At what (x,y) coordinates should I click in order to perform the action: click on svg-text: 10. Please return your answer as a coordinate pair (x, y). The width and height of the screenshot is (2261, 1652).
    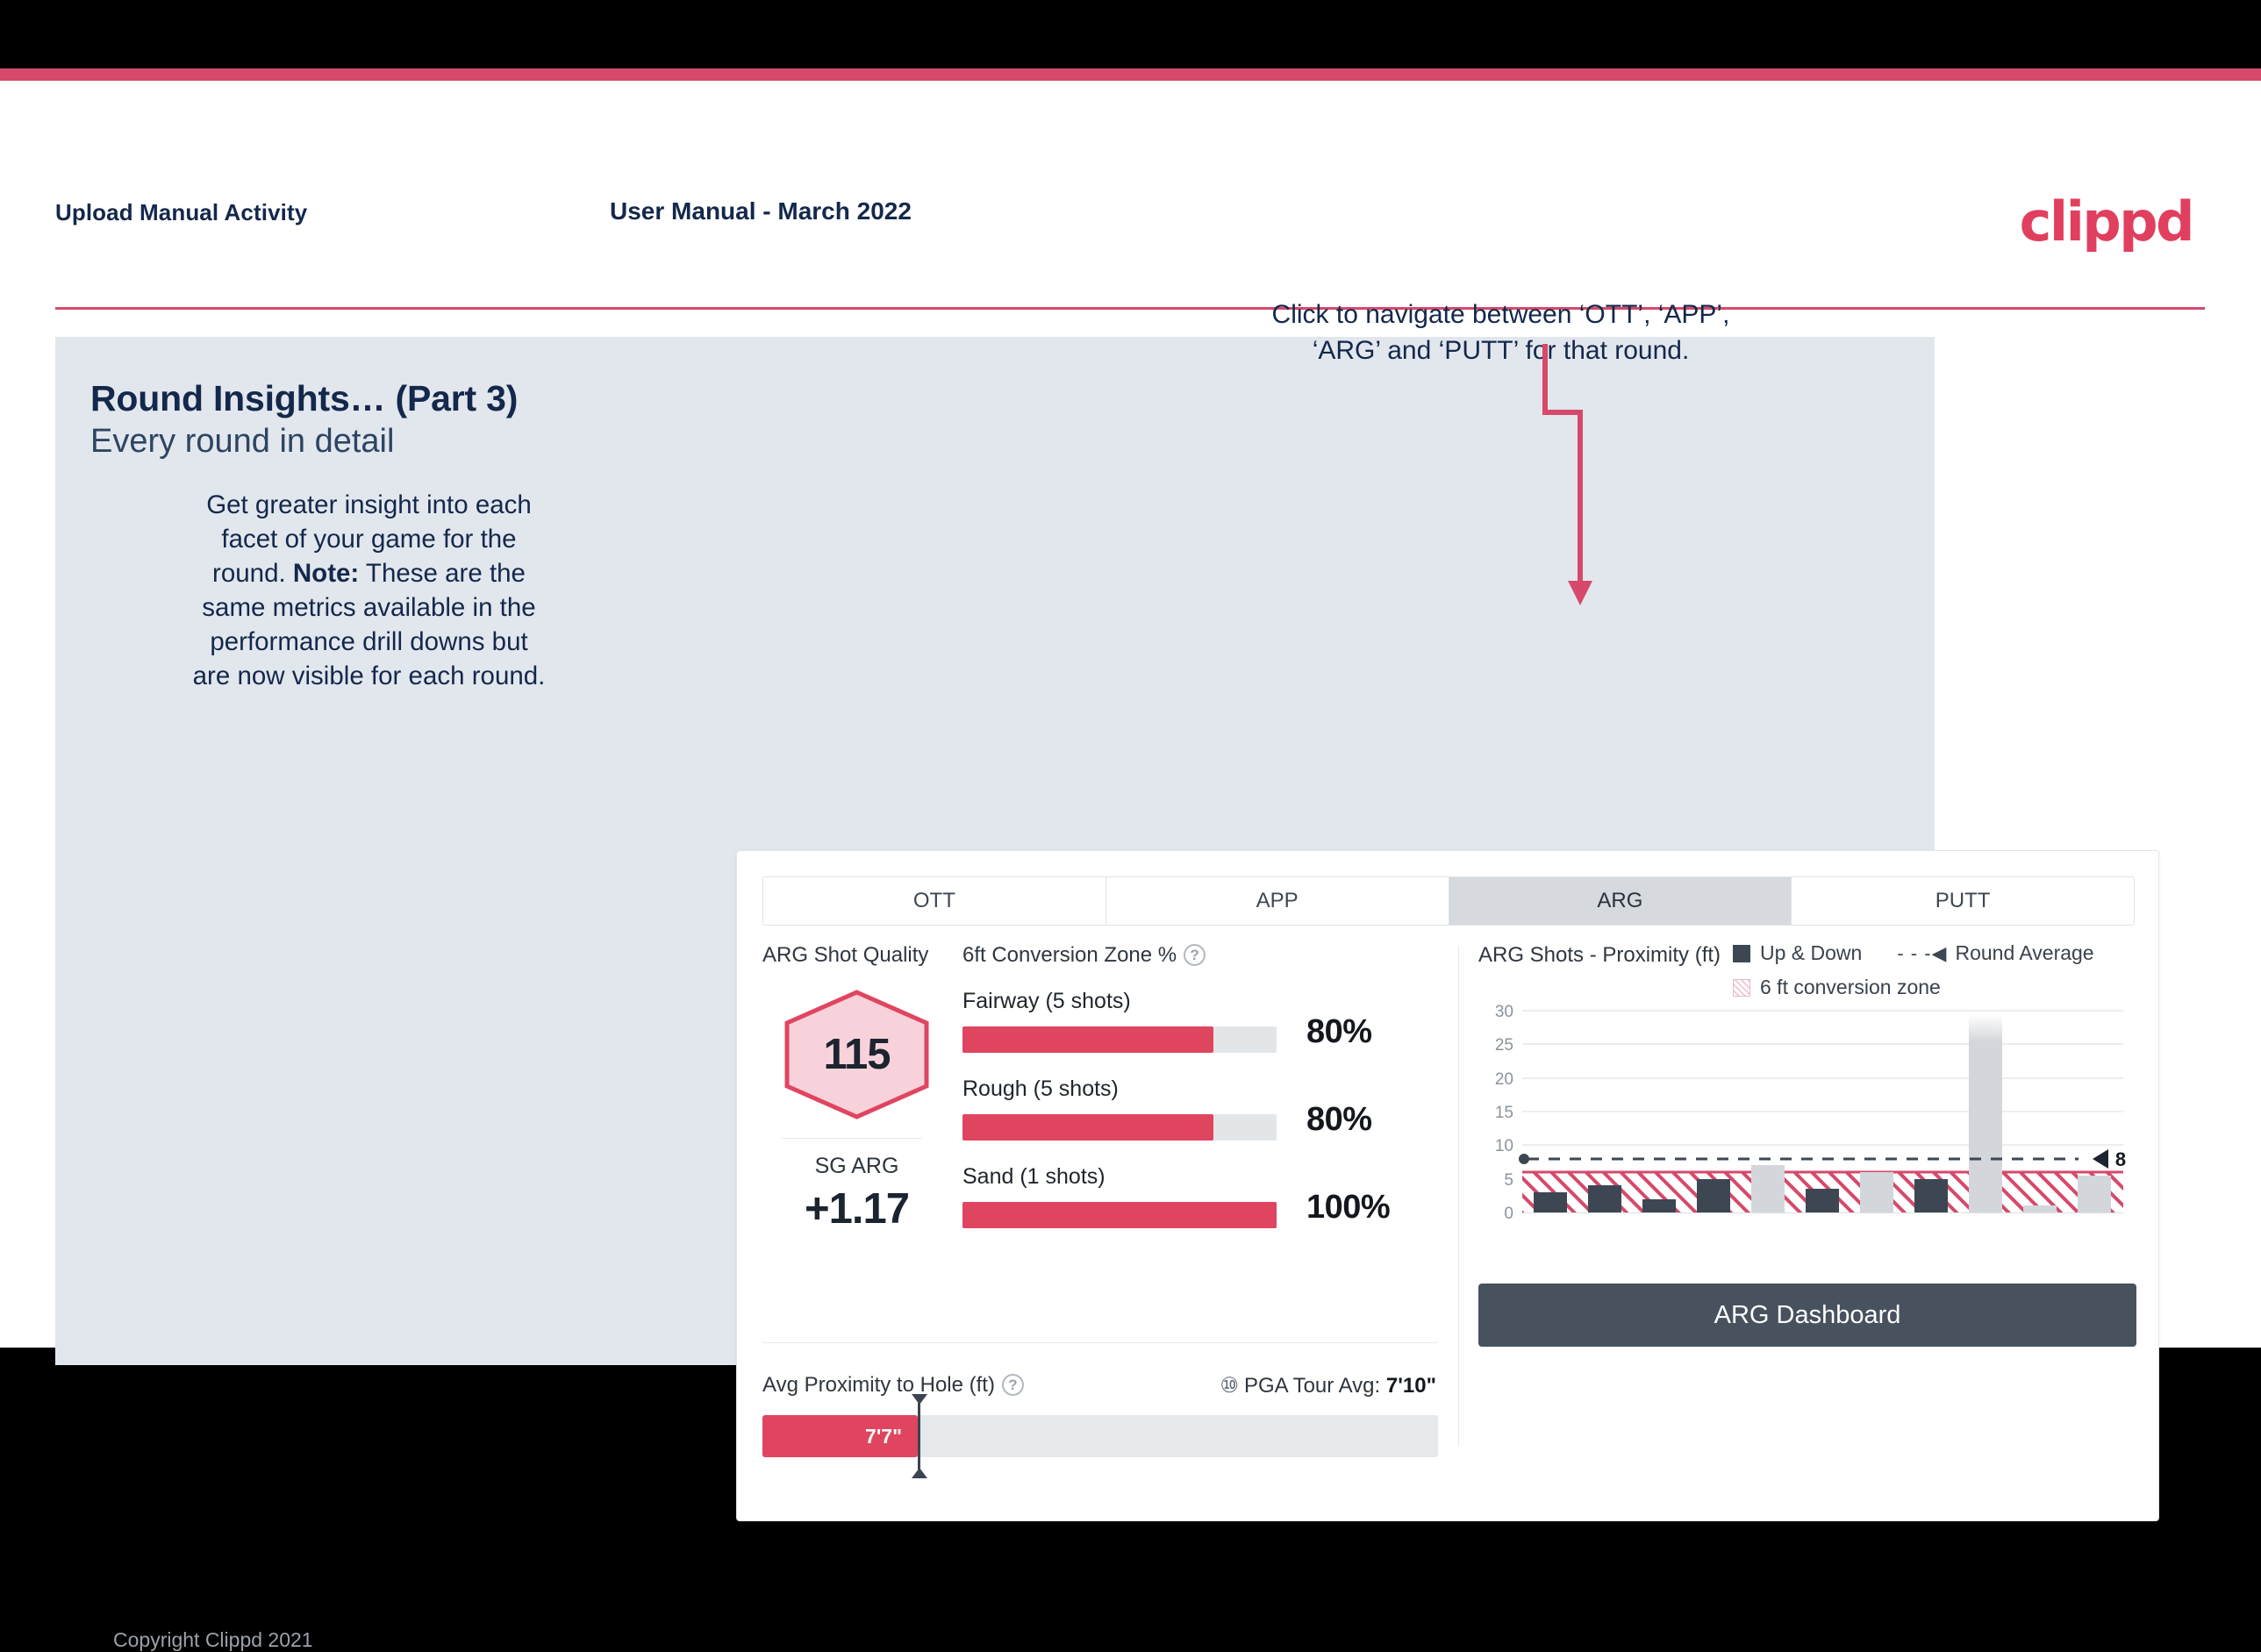
    Looking at the image, I should click on (1504, 1146).